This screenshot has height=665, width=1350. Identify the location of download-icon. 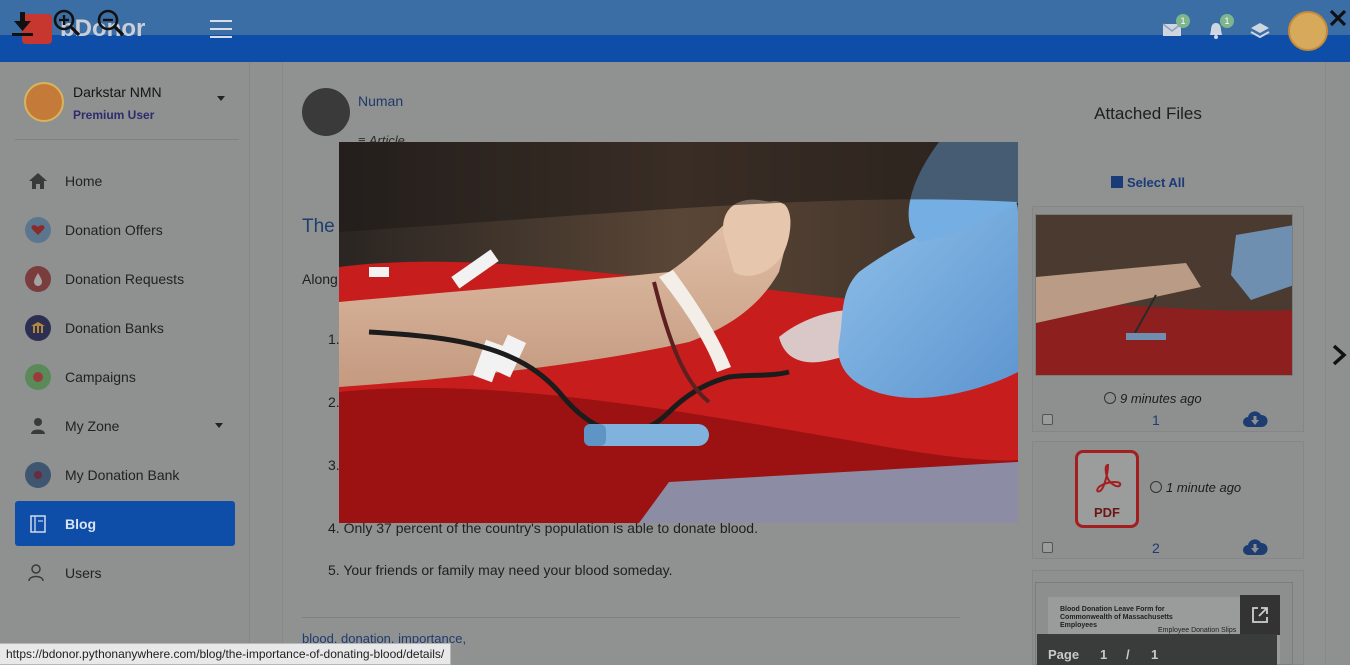
(23, 23).